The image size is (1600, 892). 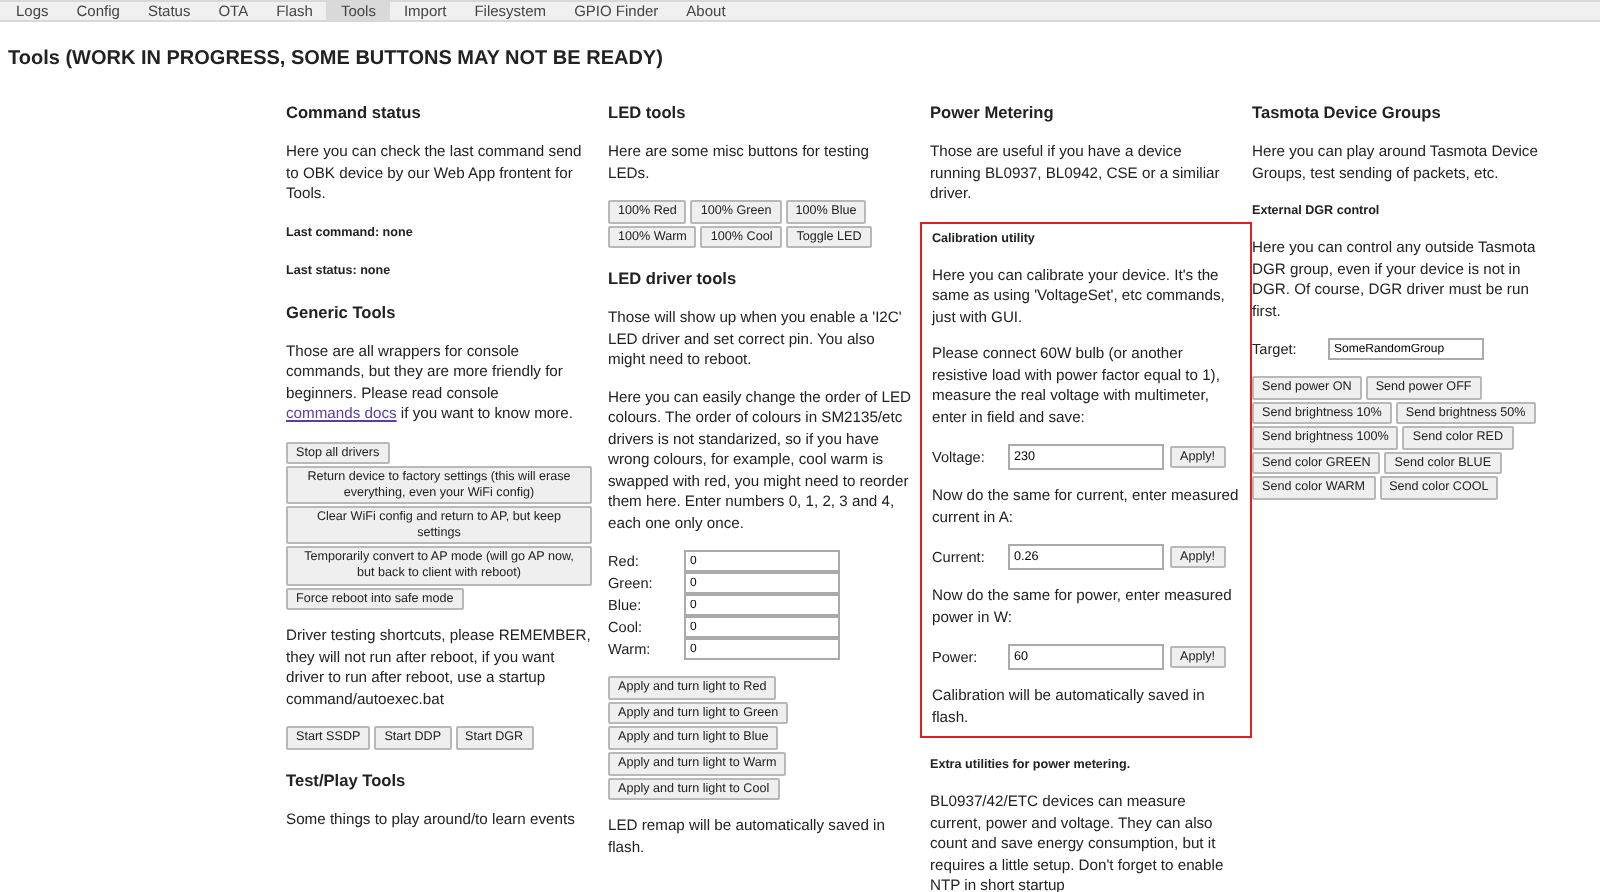 I want to click on section-heading: Test/Play Tools, so click(x=347, y=779).